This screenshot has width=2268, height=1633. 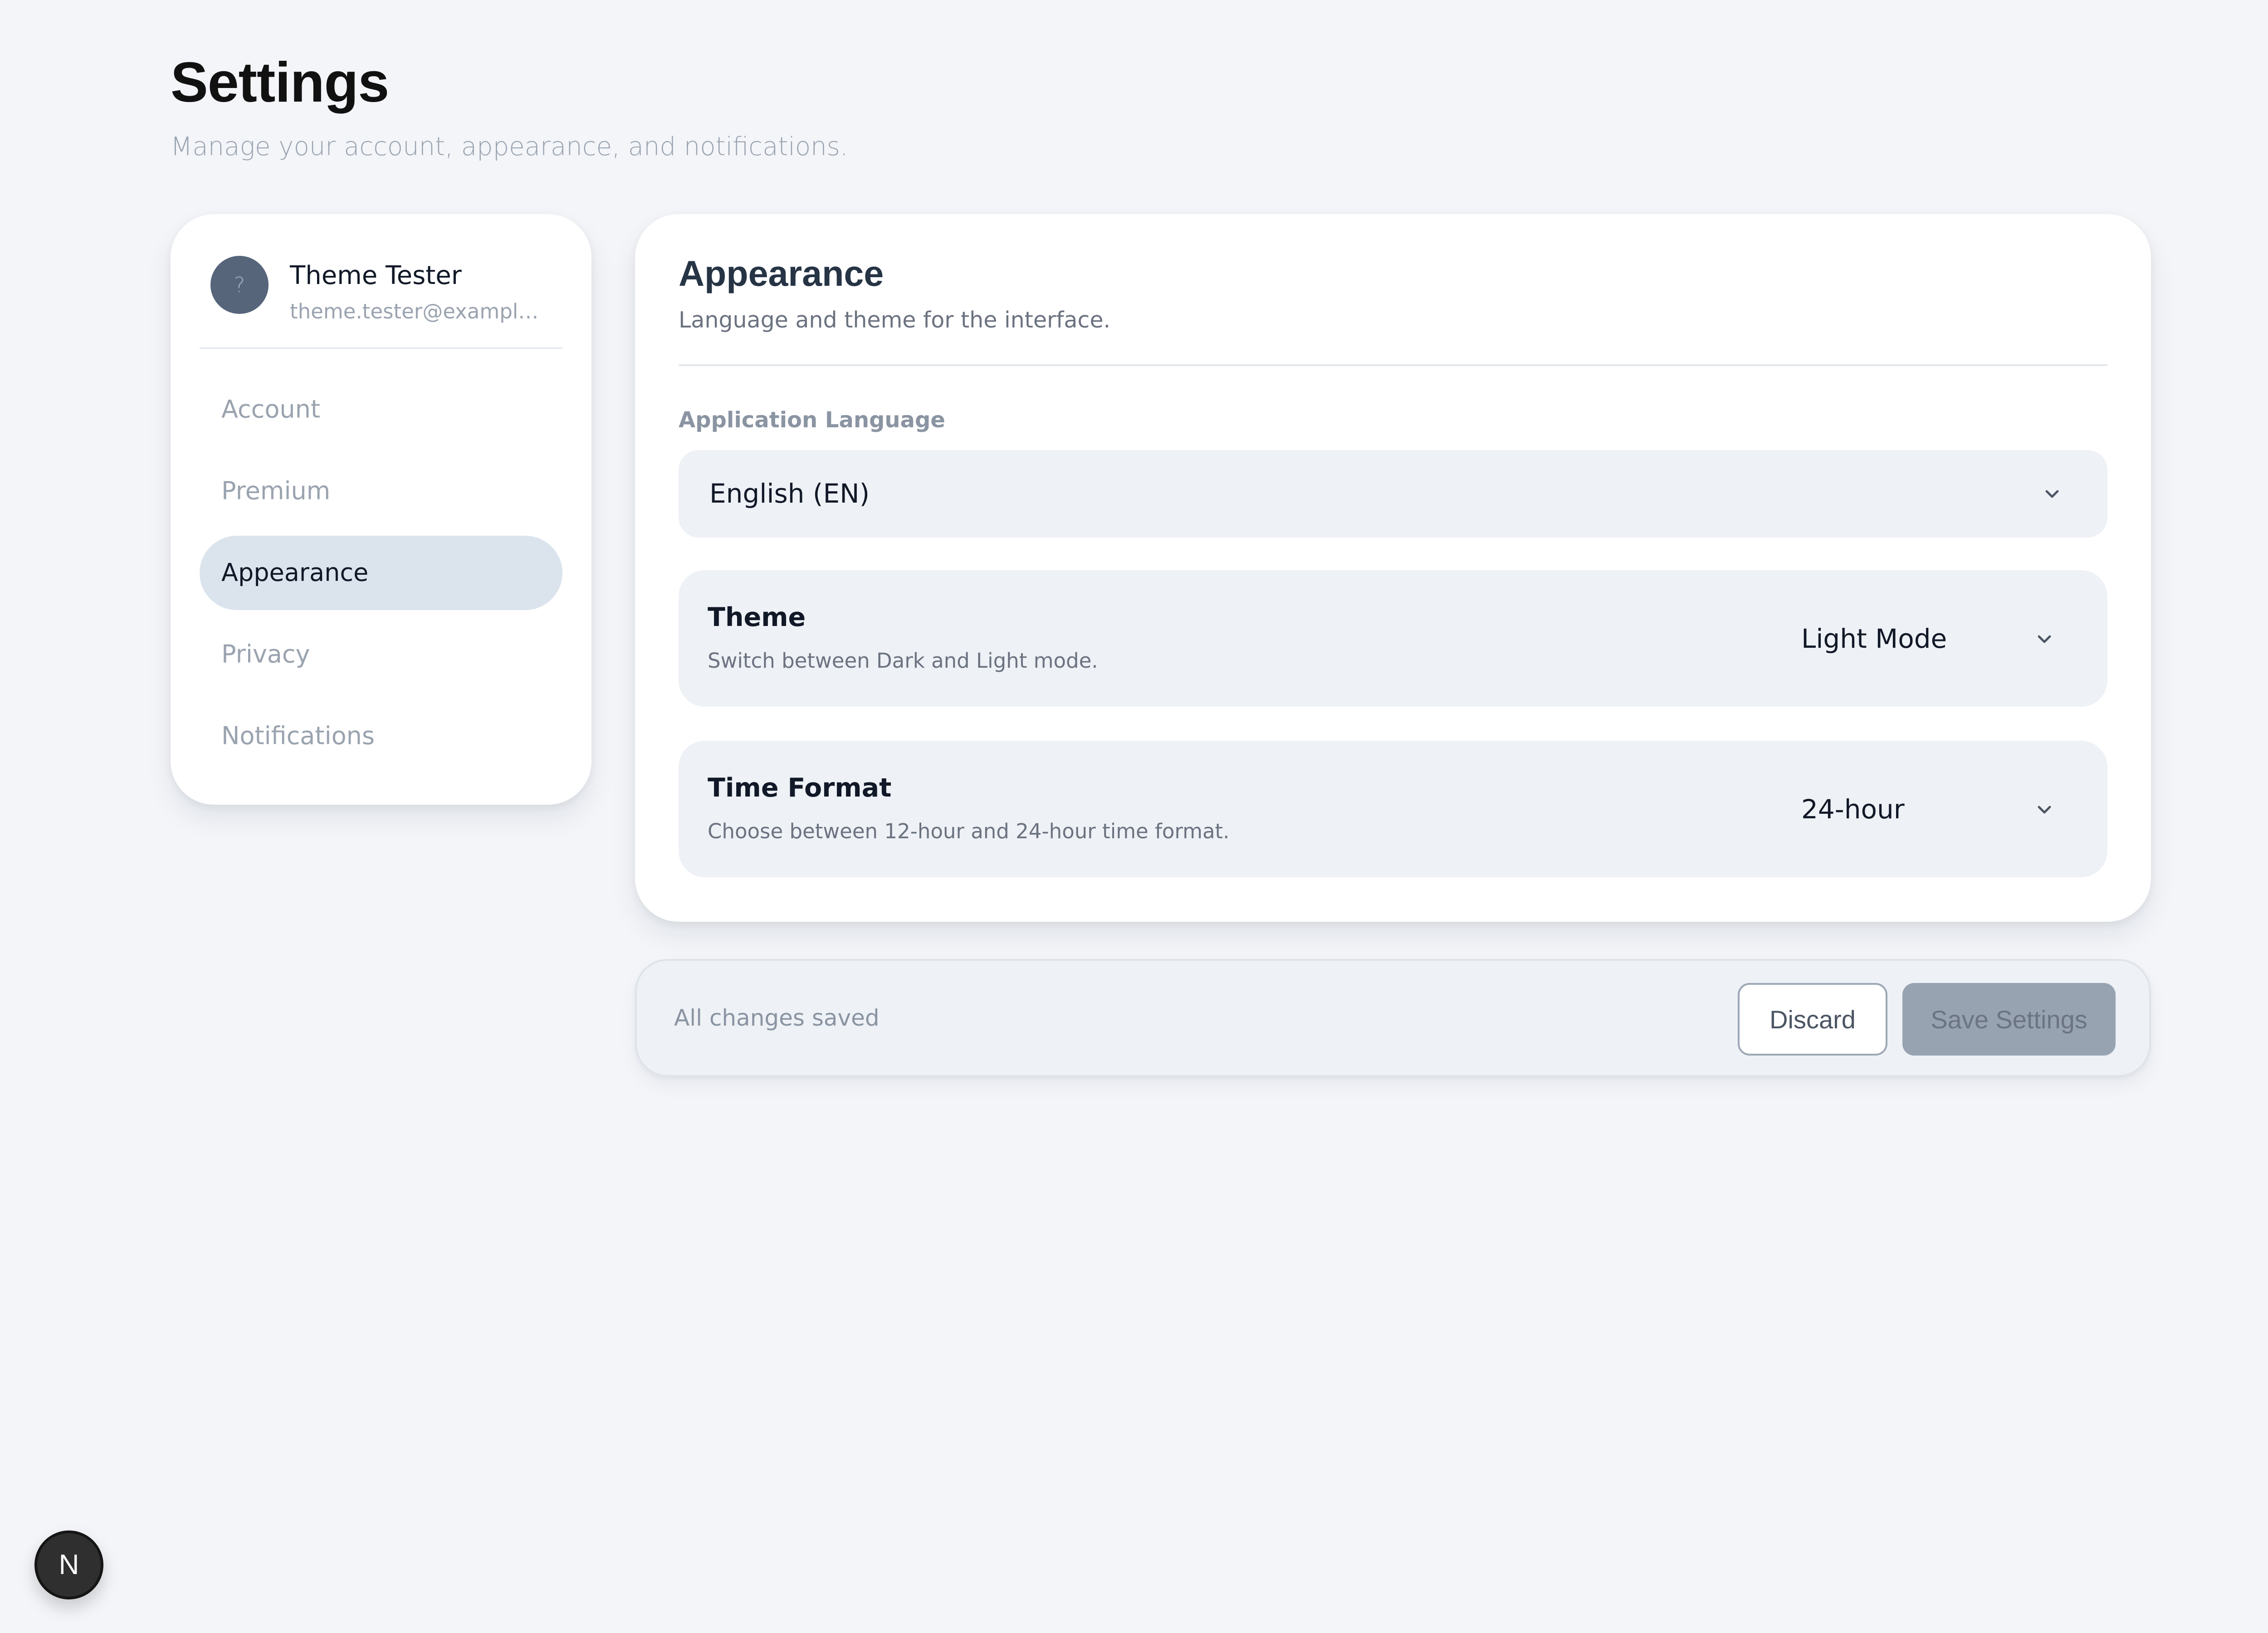 What do you see at coordinates (298, 735) in the screenshot?
I see `sidebar-item-label: Notifications` at bounding box center [298, 735].